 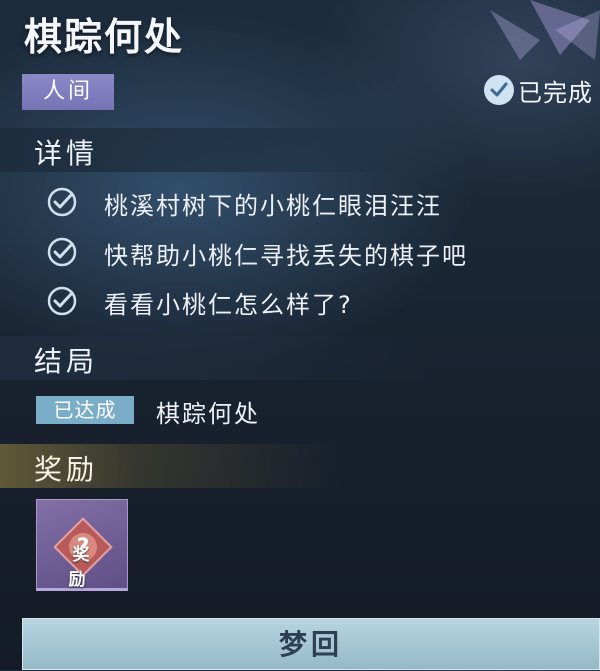 What do you see at coordinates (104, 37) in the screenshot?
I see `quest-title: 棋踪何处` at bounding box center [104, 37].